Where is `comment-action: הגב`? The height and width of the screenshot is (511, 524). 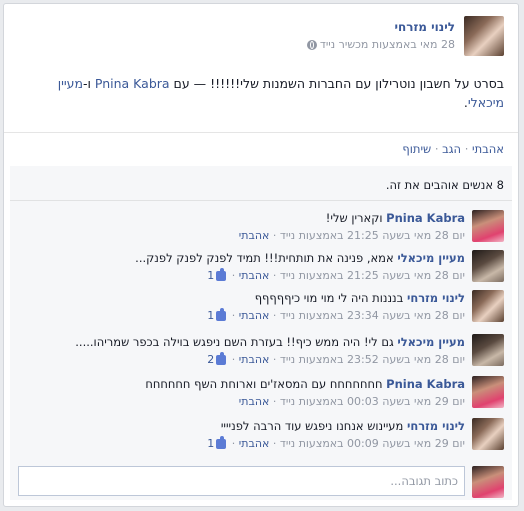 comment-action: הגב is located at coordinates (451, 149).